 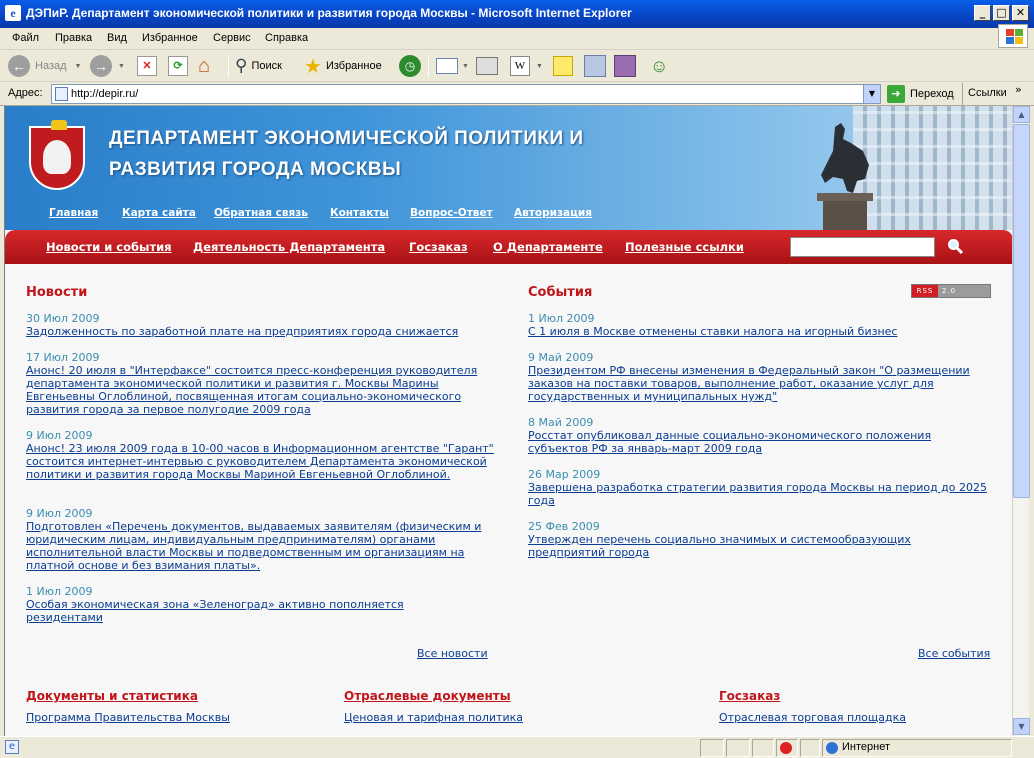 I want to click on minimize-button: _, so click(x=982, y=13).